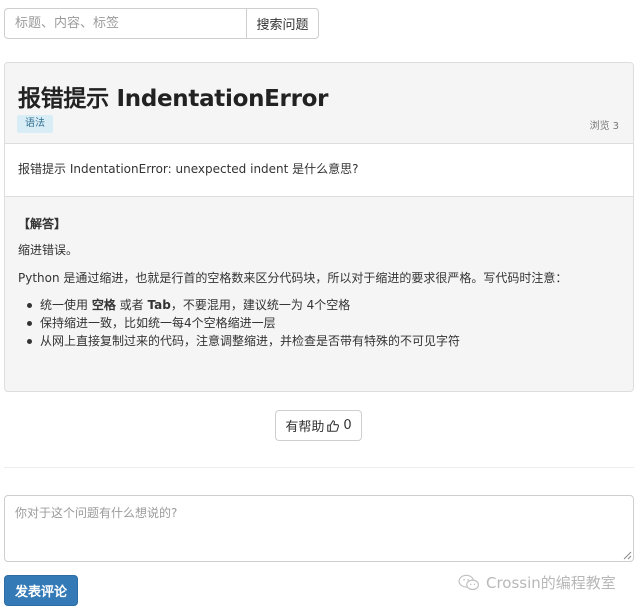 The image size is (640, 609). I want to click on divider, so click(319, 467).